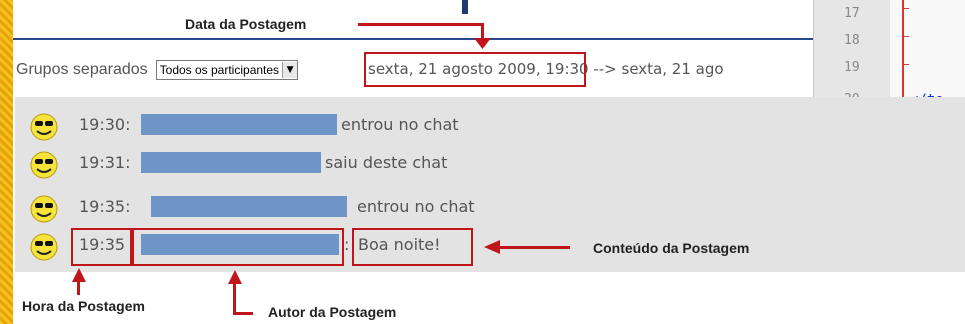 This screenshot has width=965, height=324. Describe the element at coordinates (412, 247) in the screenshot. I see `highlight-content` at that location.